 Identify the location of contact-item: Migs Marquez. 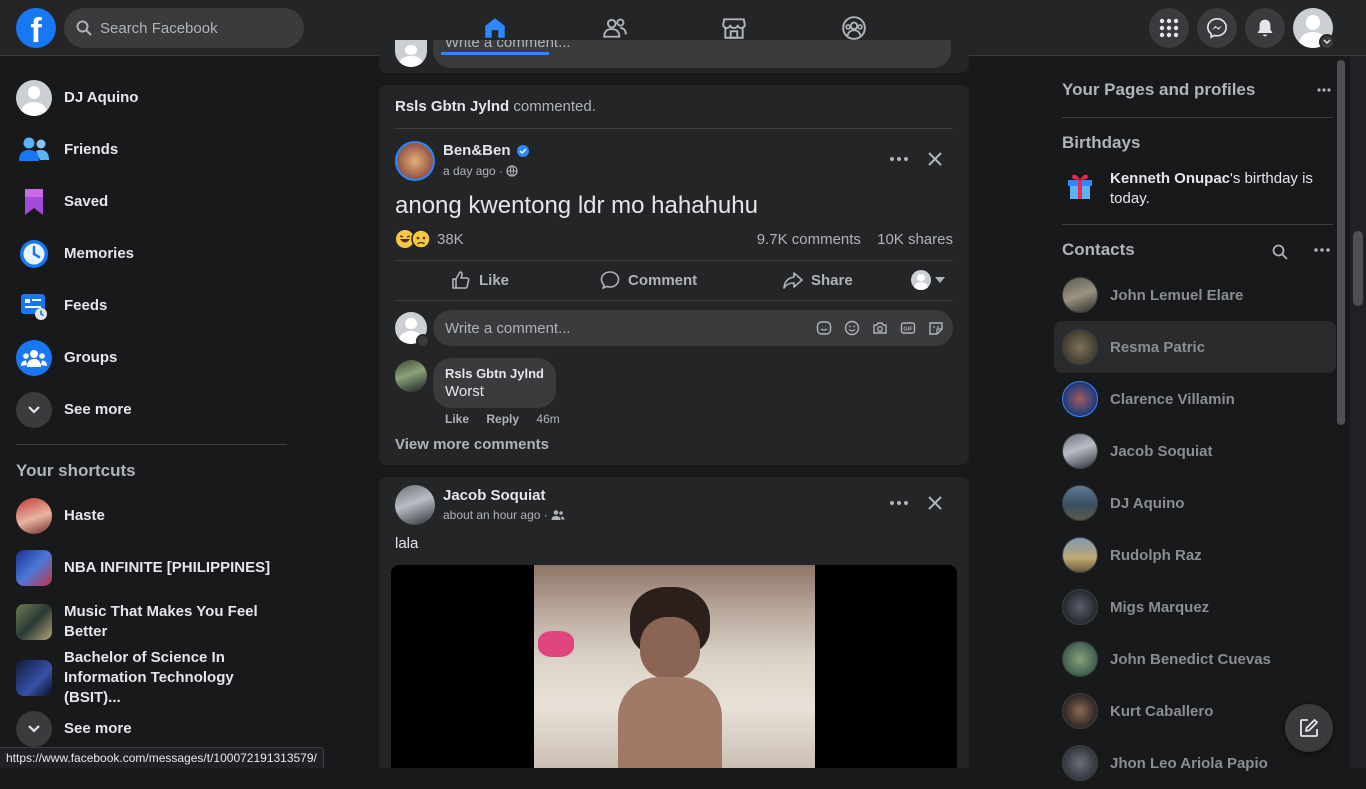
(1195, 607).